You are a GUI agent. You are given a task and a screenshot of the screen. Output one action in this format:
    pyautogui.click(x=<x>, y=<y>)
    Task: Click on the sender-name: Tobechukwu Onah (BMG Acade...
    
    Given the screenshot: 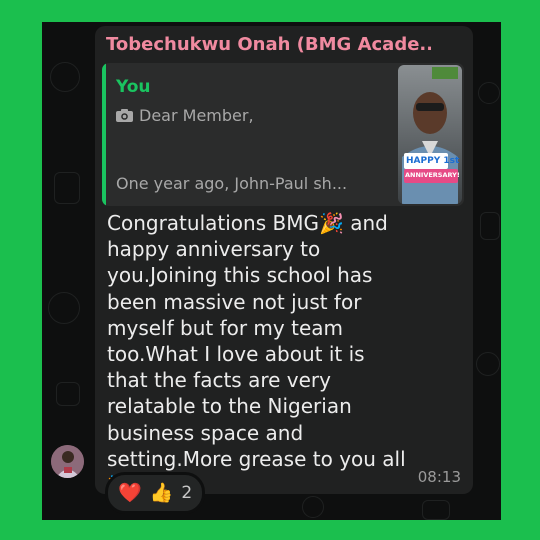 What is the action you would take?
    pyautogui.click(x=268, y=44)
    